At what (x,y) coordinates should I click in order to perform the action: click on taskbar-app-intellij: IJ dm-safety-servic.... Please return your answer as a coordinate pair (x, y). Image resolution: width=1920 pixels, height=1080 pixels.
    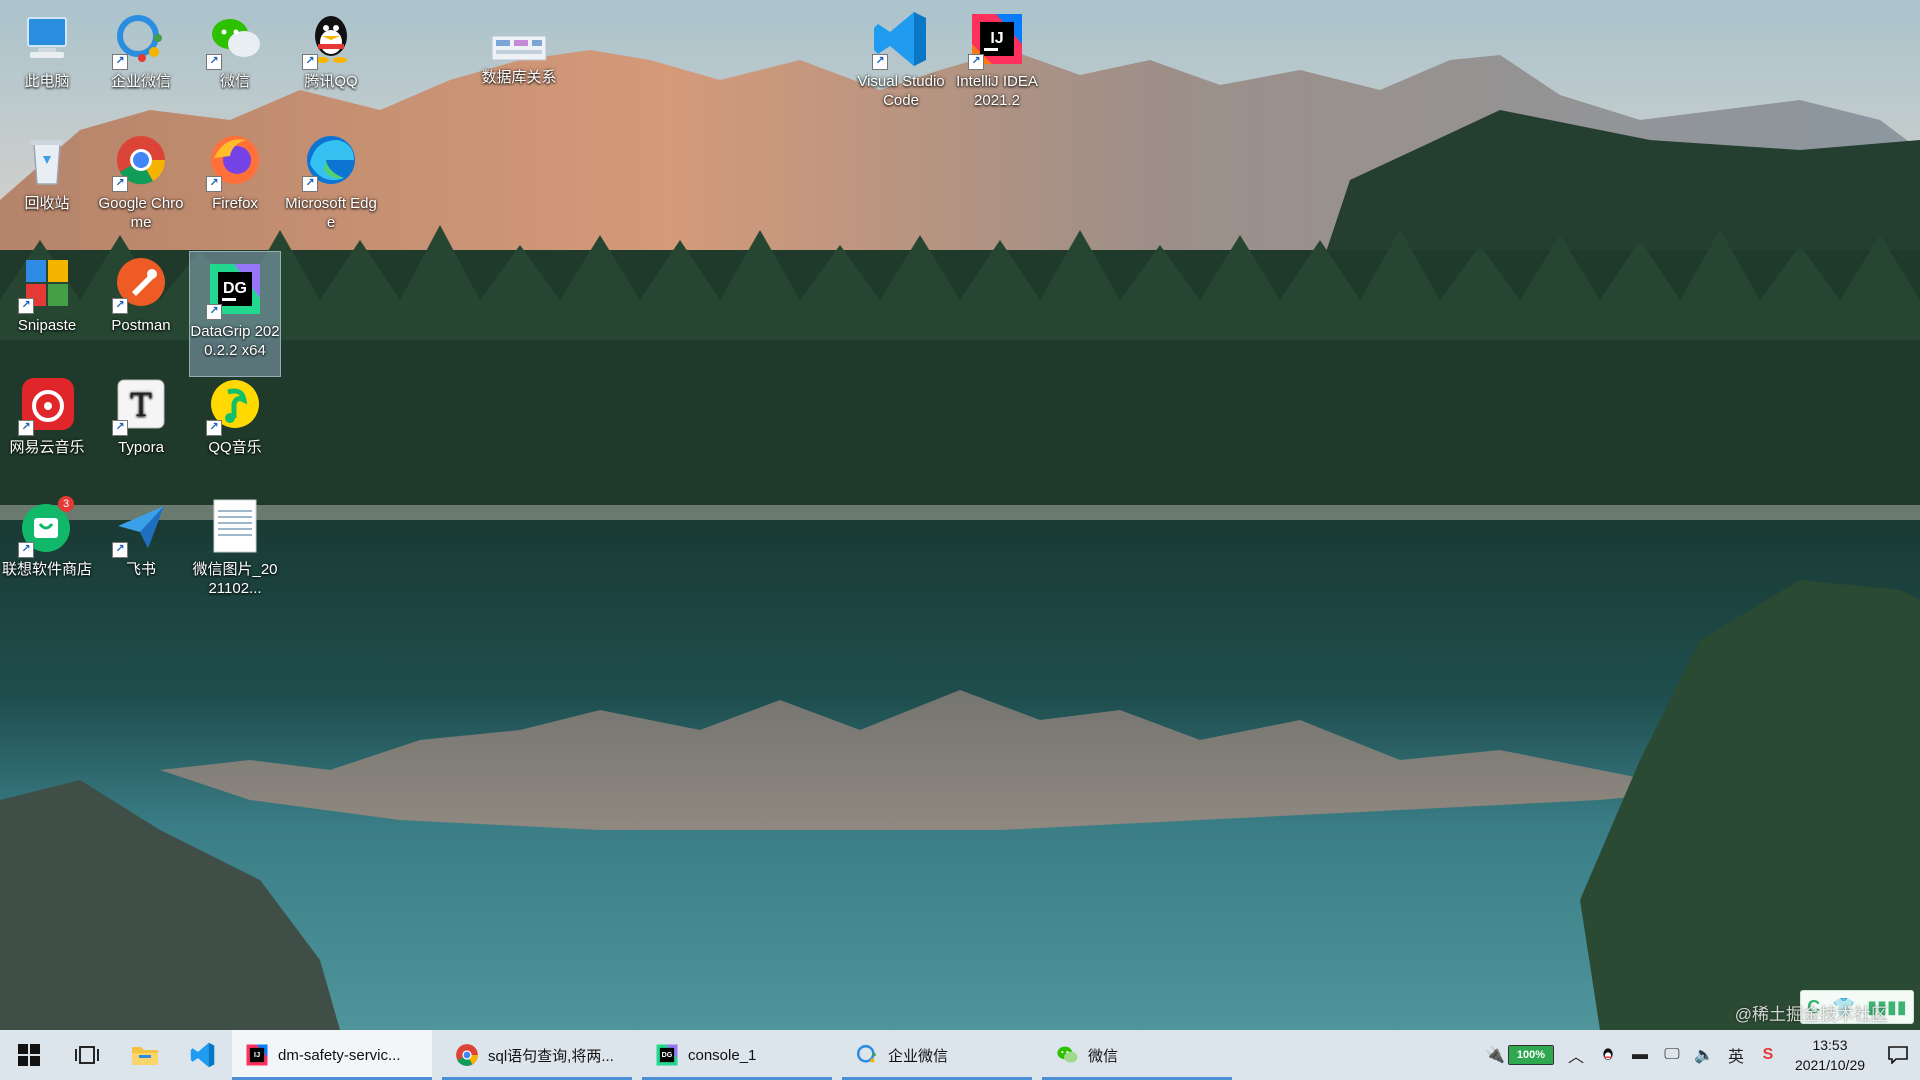
    Looking at the image, I should click on (332, 1055).